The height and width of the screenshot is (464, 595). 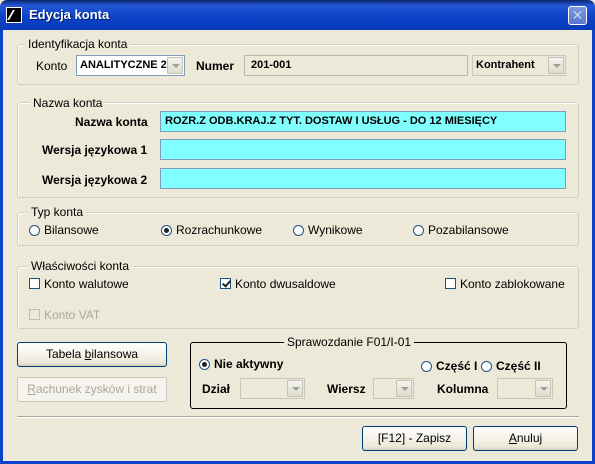 What do you see at coordinates (271, 65) in the screenshot?
I see `numer-value: 201-001` at bounding box center [271, 65].